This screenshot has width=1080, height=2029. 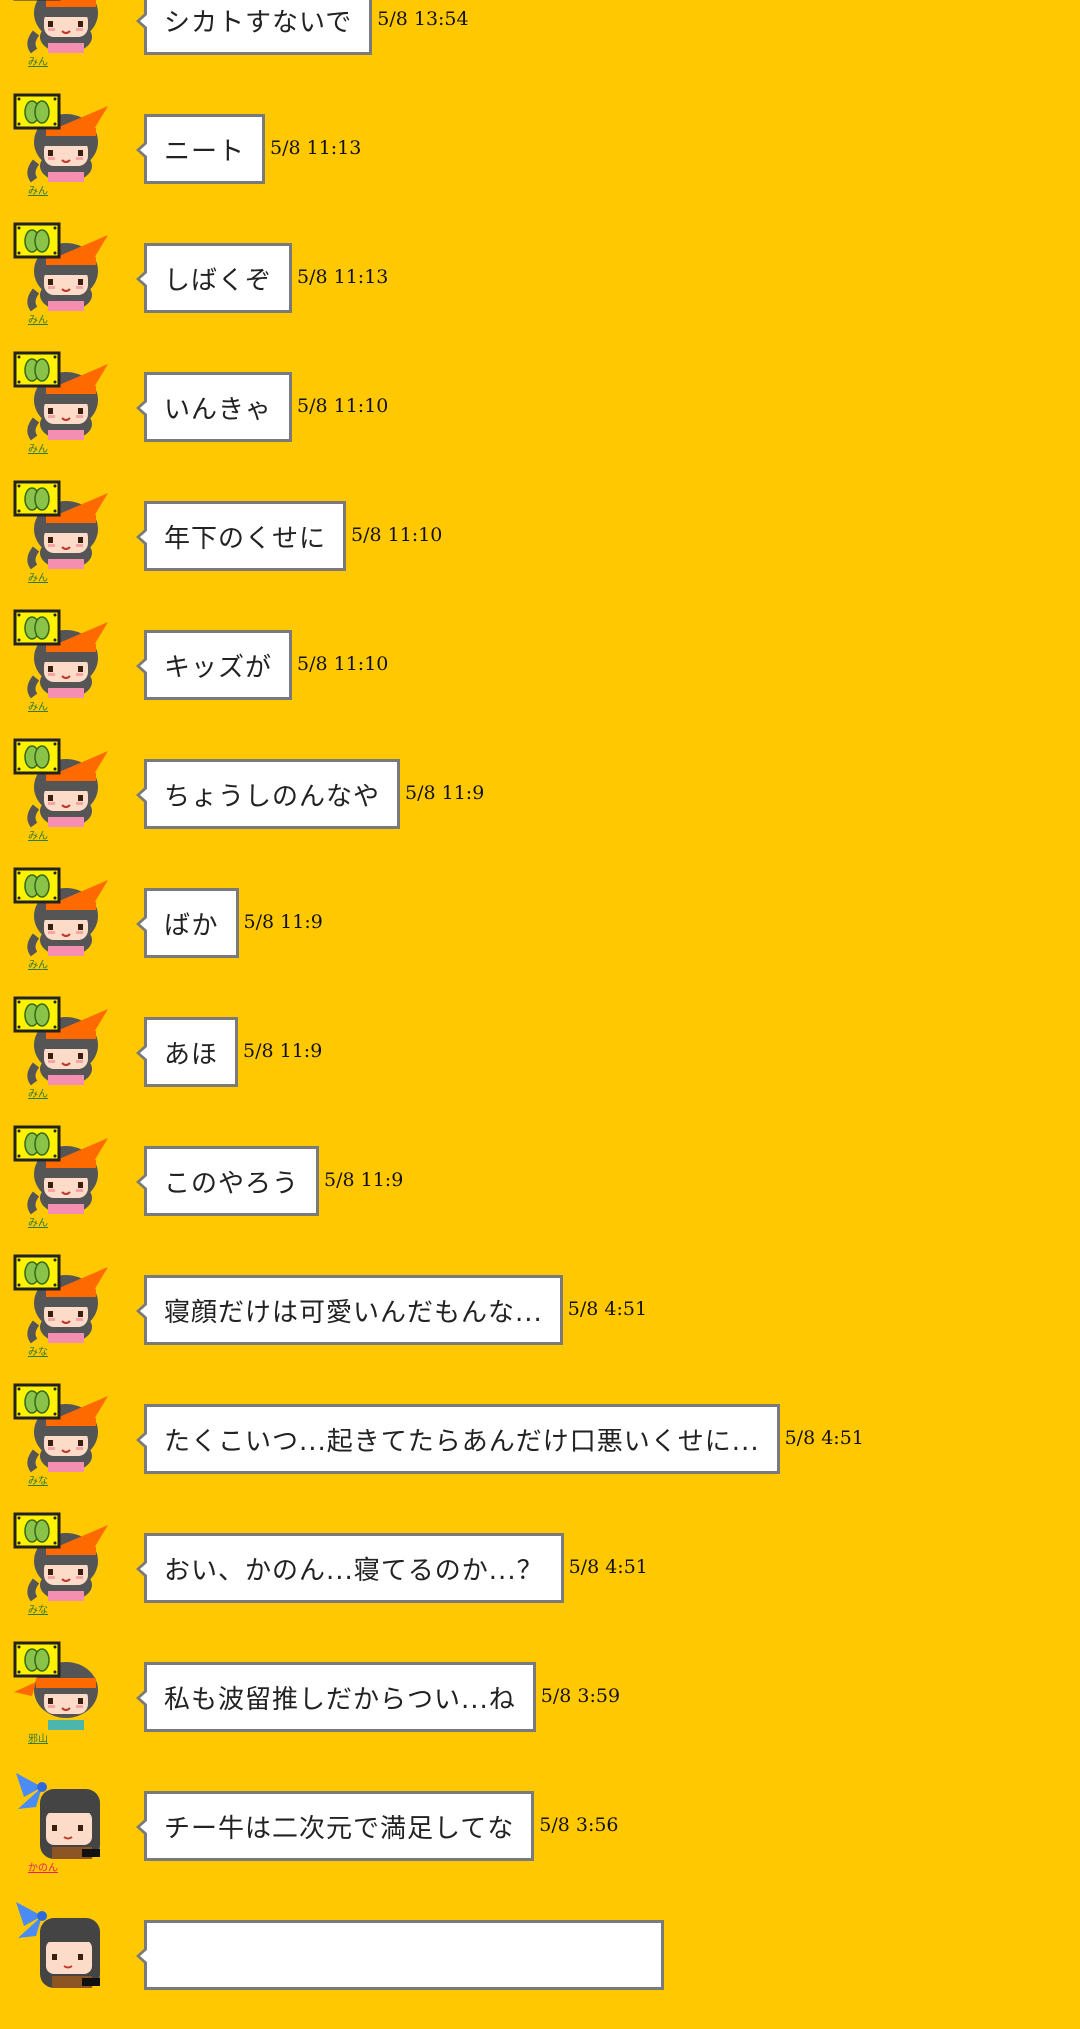 I want to click on message-text: チー牛は二次元で満足してな, so click(x=339, y=1828).